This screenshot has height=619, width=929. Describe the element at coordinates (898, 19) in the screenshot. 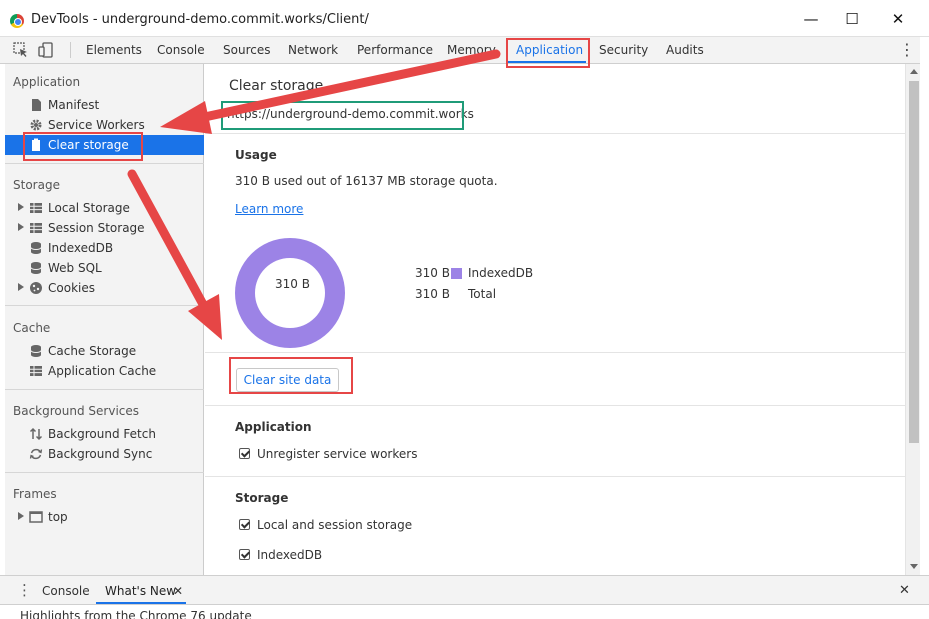

I see `close-window-button: ✕` at that location.